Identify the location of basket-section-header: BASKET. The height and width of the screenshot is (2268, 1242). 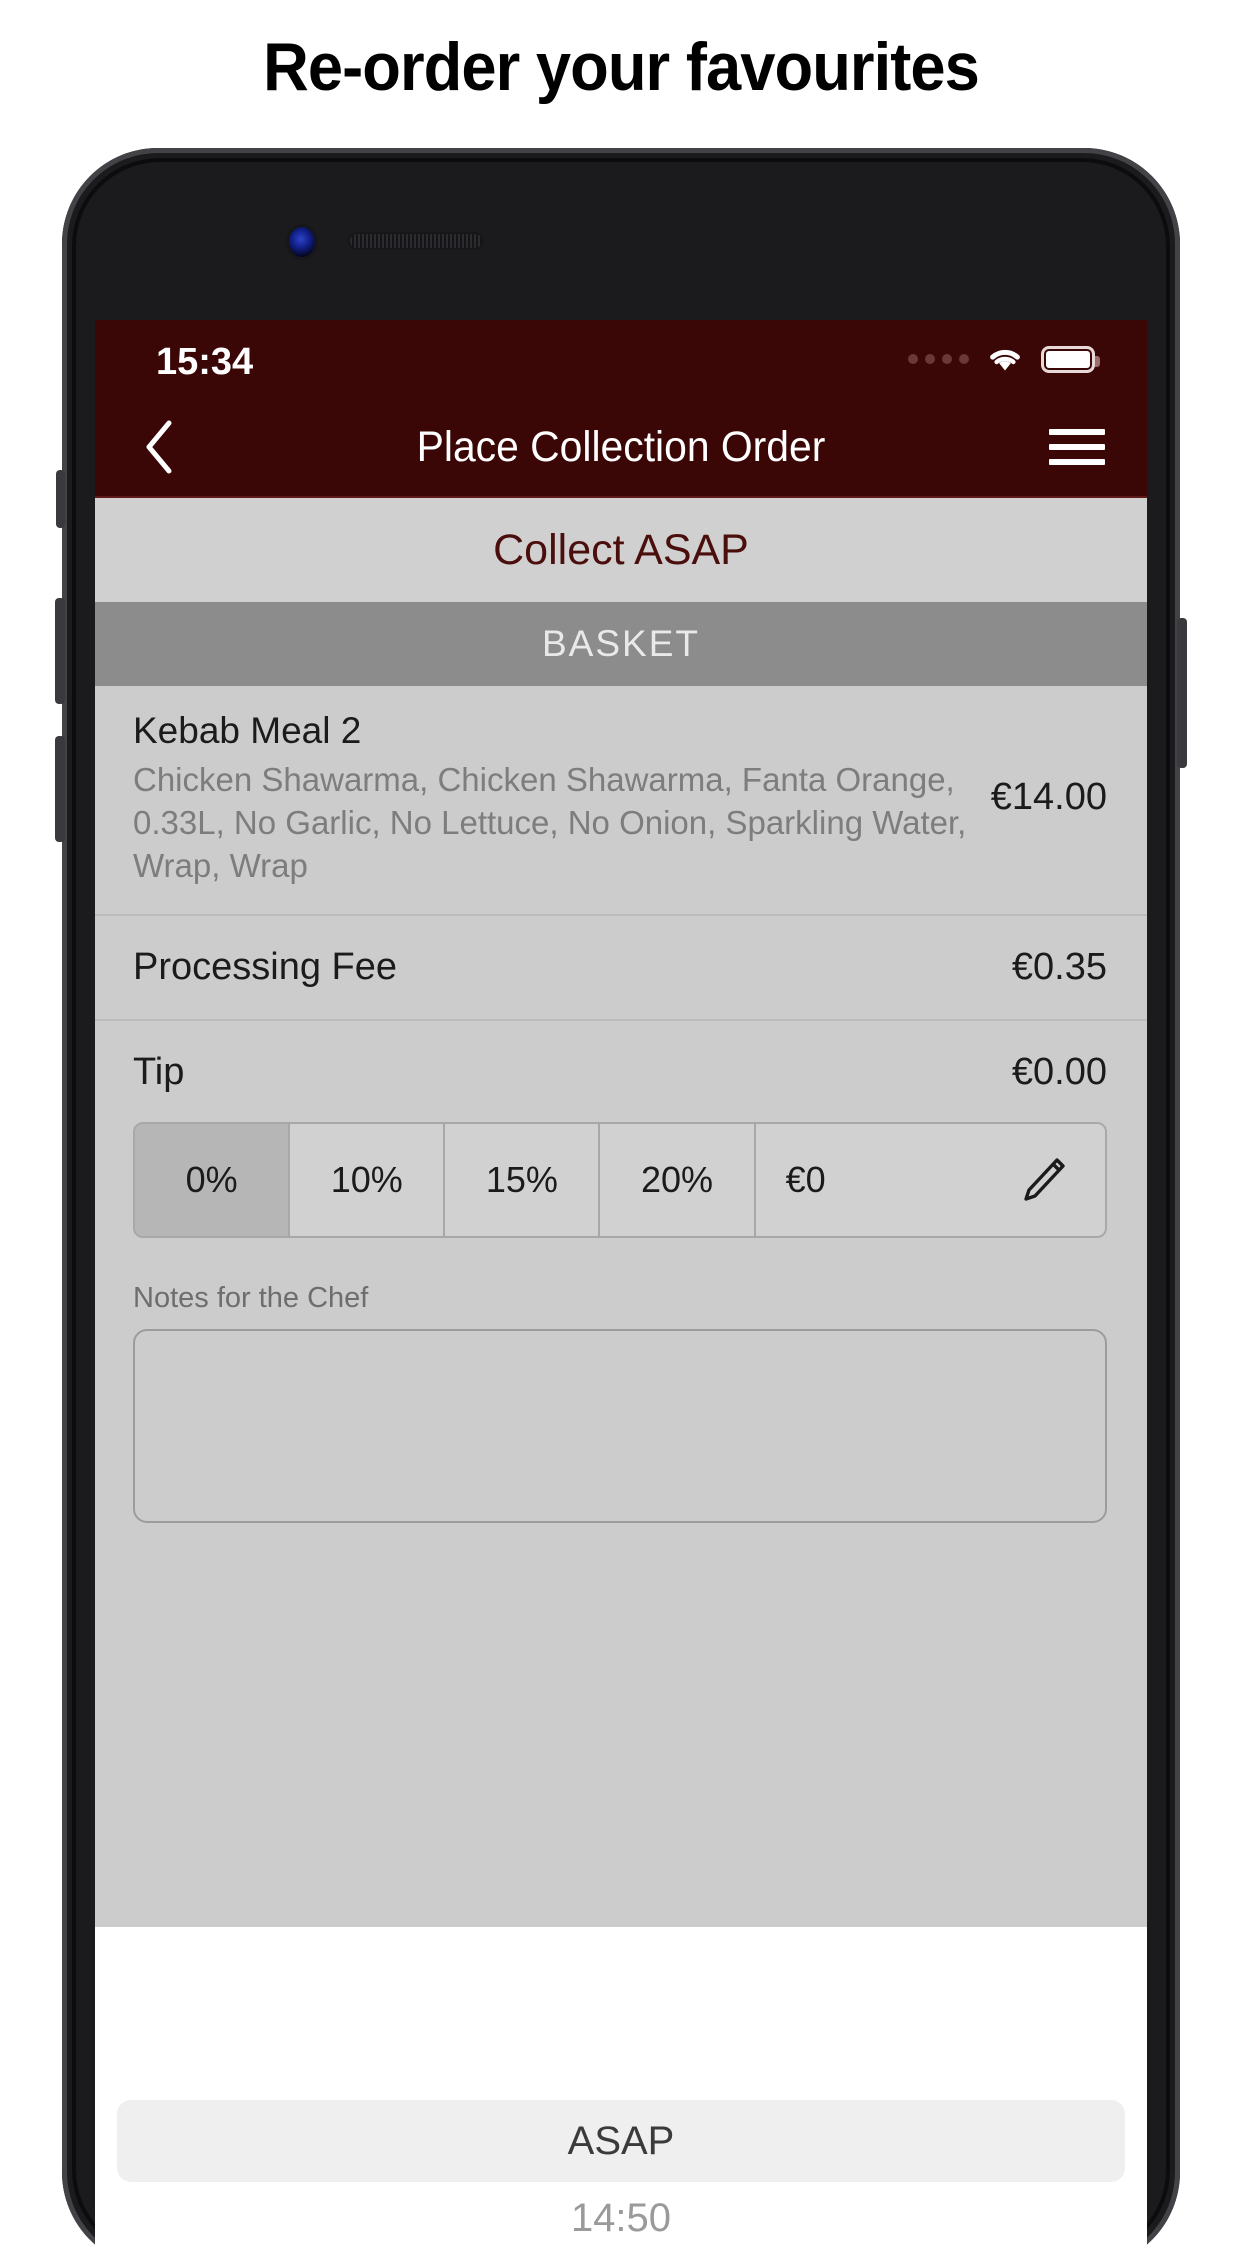
(621, 644).